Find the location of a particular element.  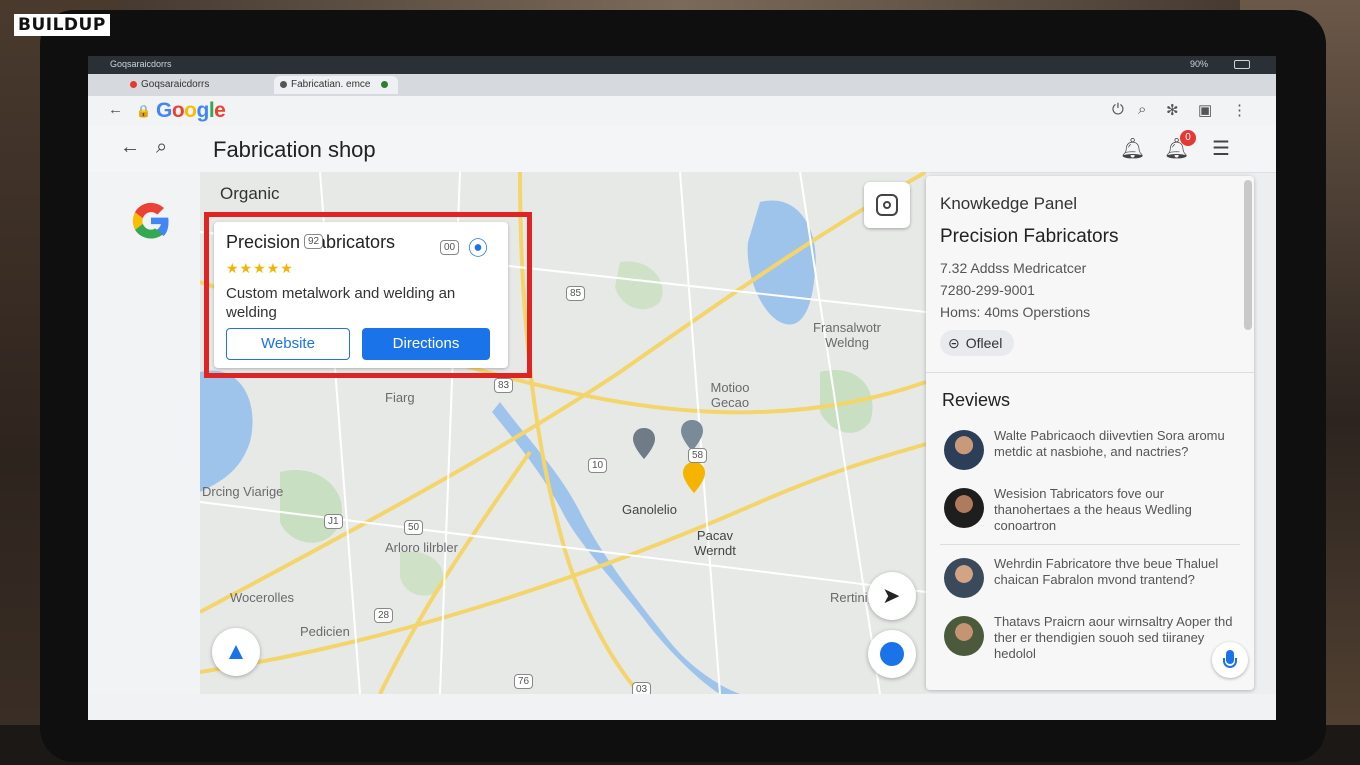

panel-scrollbar is located at coordinates (1248, 255).